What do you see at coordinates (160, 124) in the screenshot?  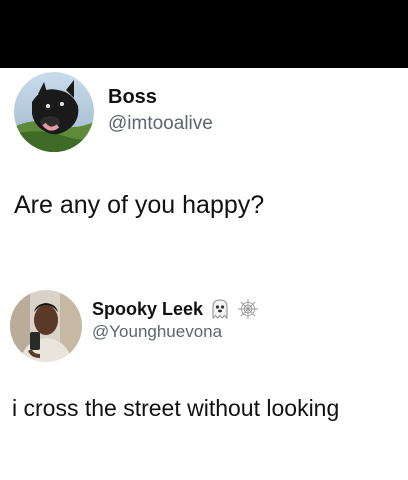 I see `user-handle: @imtooalive` at bounding box center [160, 124].